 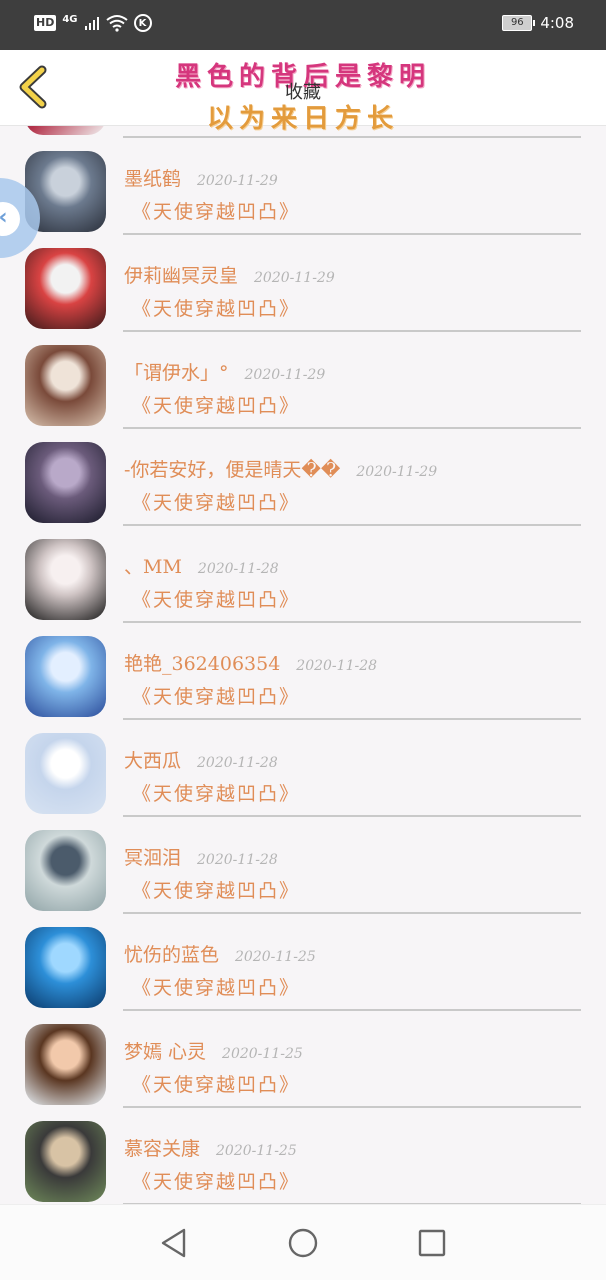 I want to click on entry-header: 冥洄泪 2020-11-28, so click(x=201, y=856).